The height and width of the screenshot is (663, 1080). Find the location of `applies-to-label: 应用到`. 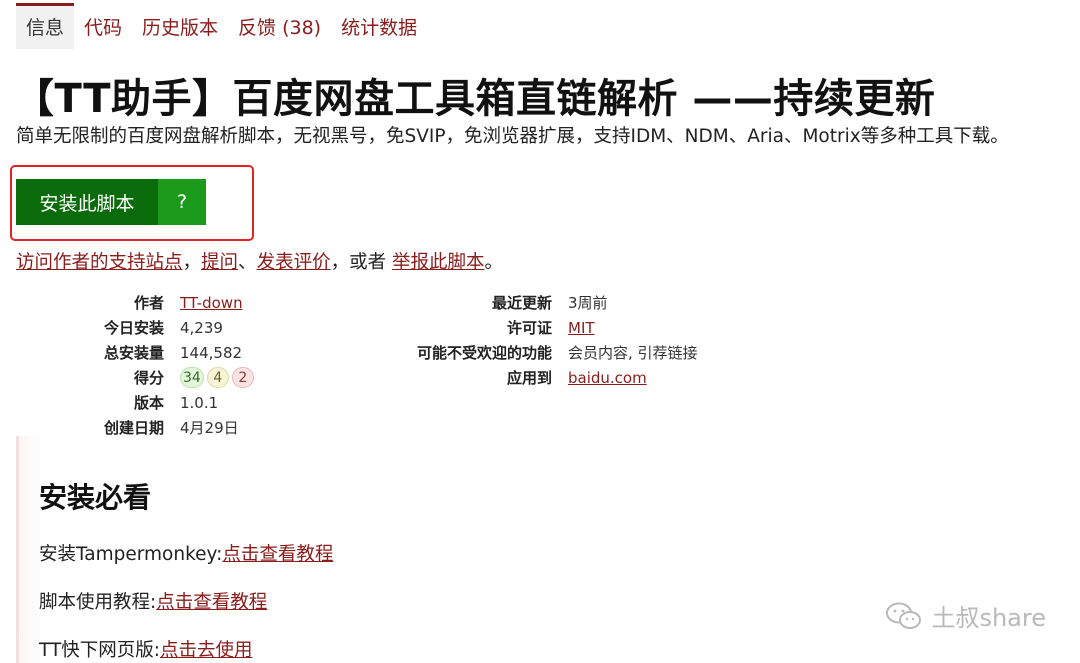

applies-to-label: 应用到 is located at coordinates (529, 378).